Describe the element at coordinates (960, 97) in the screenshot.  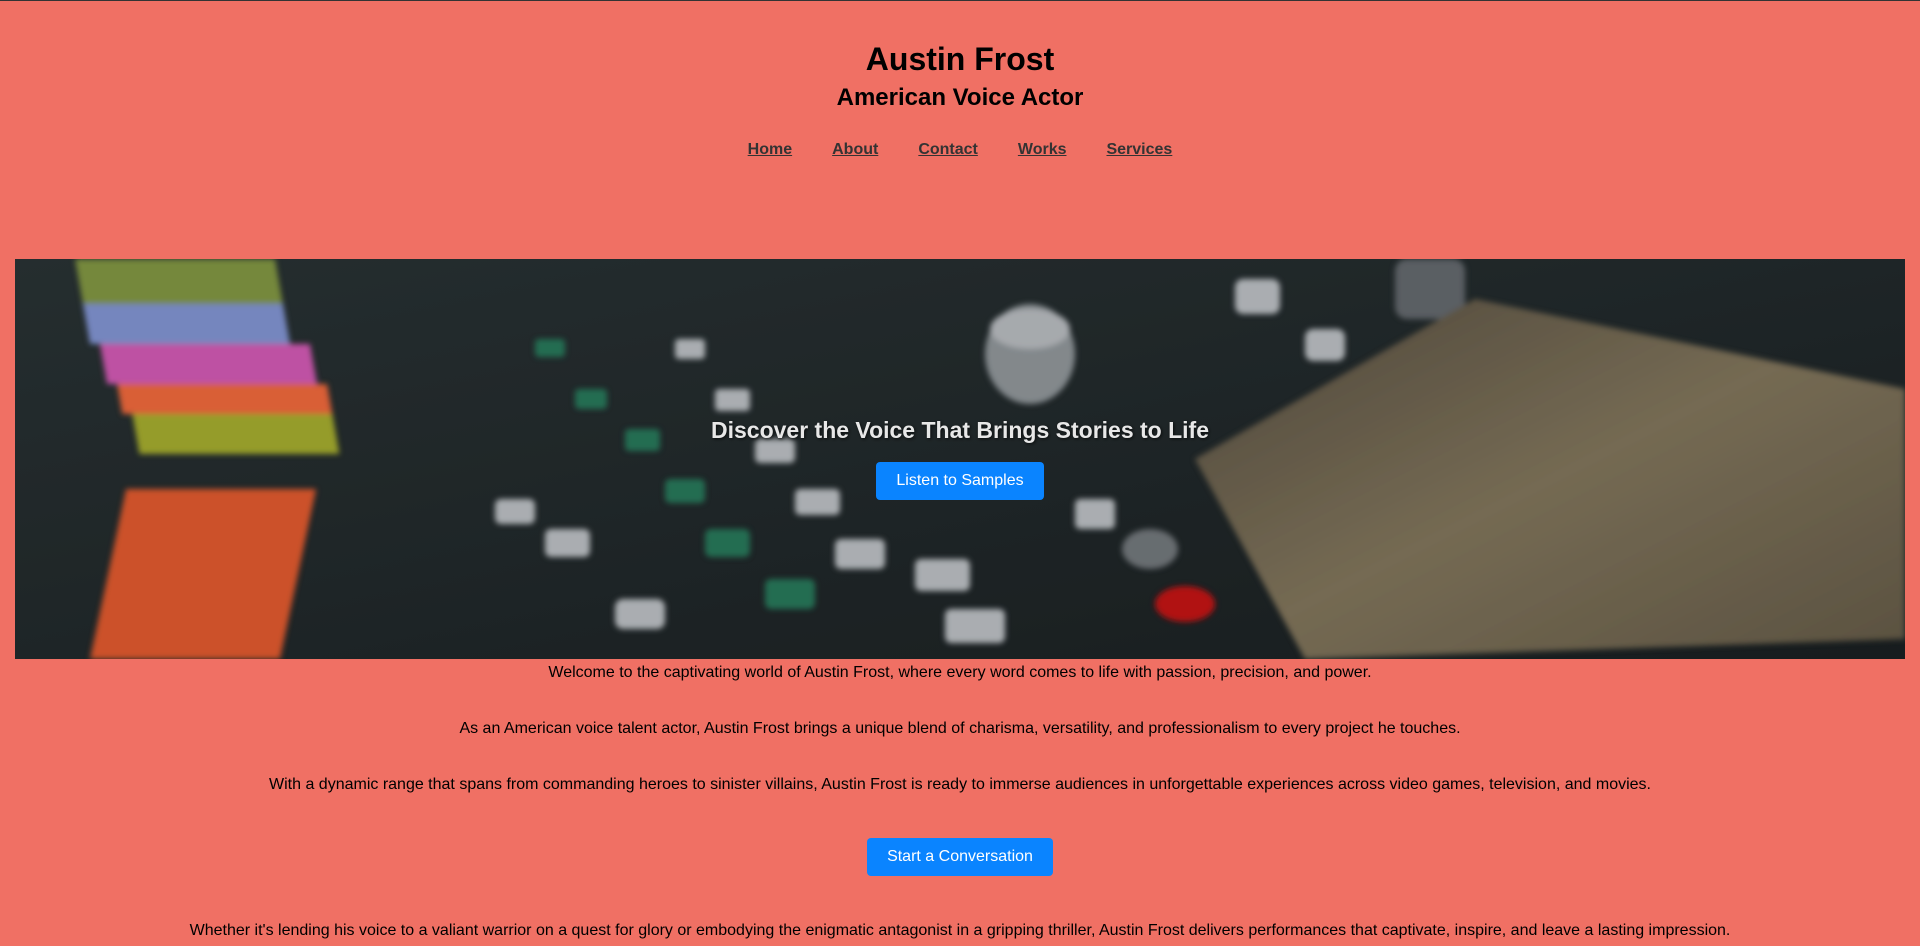
I see `site-subtitle: American Voice Actor` at that location.